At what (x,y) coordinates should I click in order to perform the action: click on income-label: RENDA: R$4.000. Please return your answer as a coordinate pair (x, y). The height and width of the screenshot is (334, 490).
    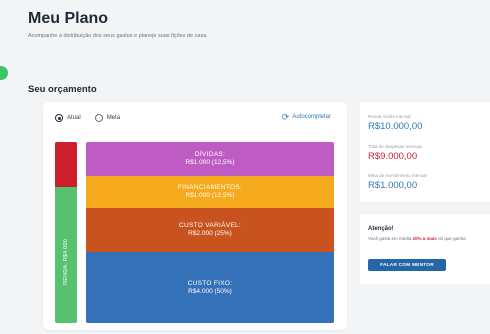
    Looking at the image, I should click on (66, 262).